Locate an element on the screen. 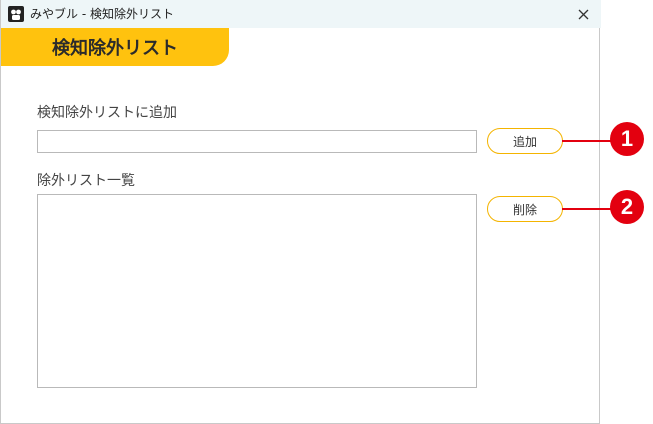 The height and width of the screenshot is (424, 653). close-button is located at coordinates (583, 14).